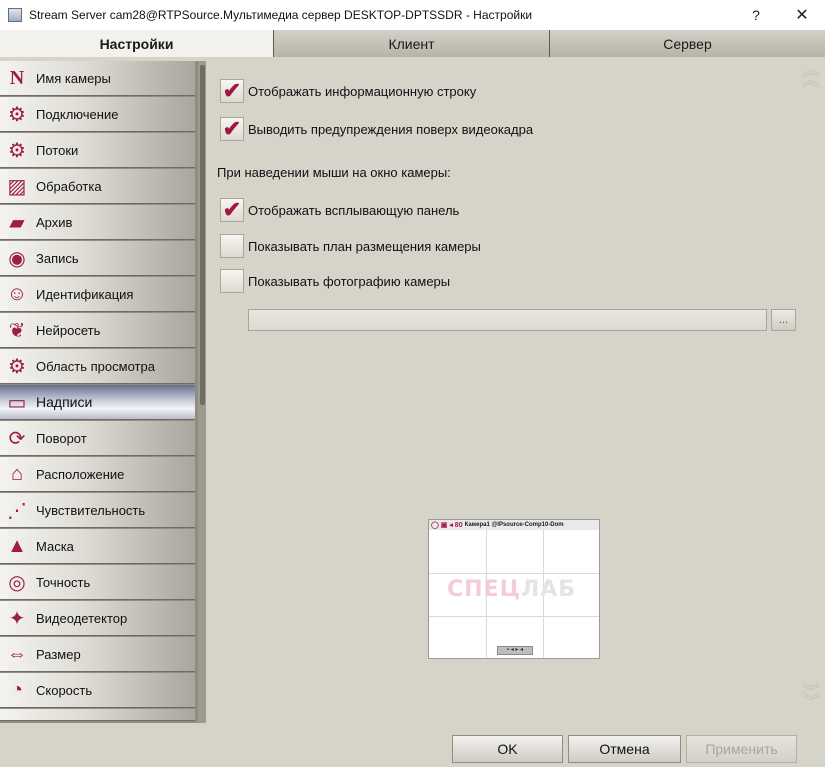 The image size is (825, 767). Describe the element at coordinates (61, 438) in the screenshot. I see `sidebar-item-label: Поворот` at that location.